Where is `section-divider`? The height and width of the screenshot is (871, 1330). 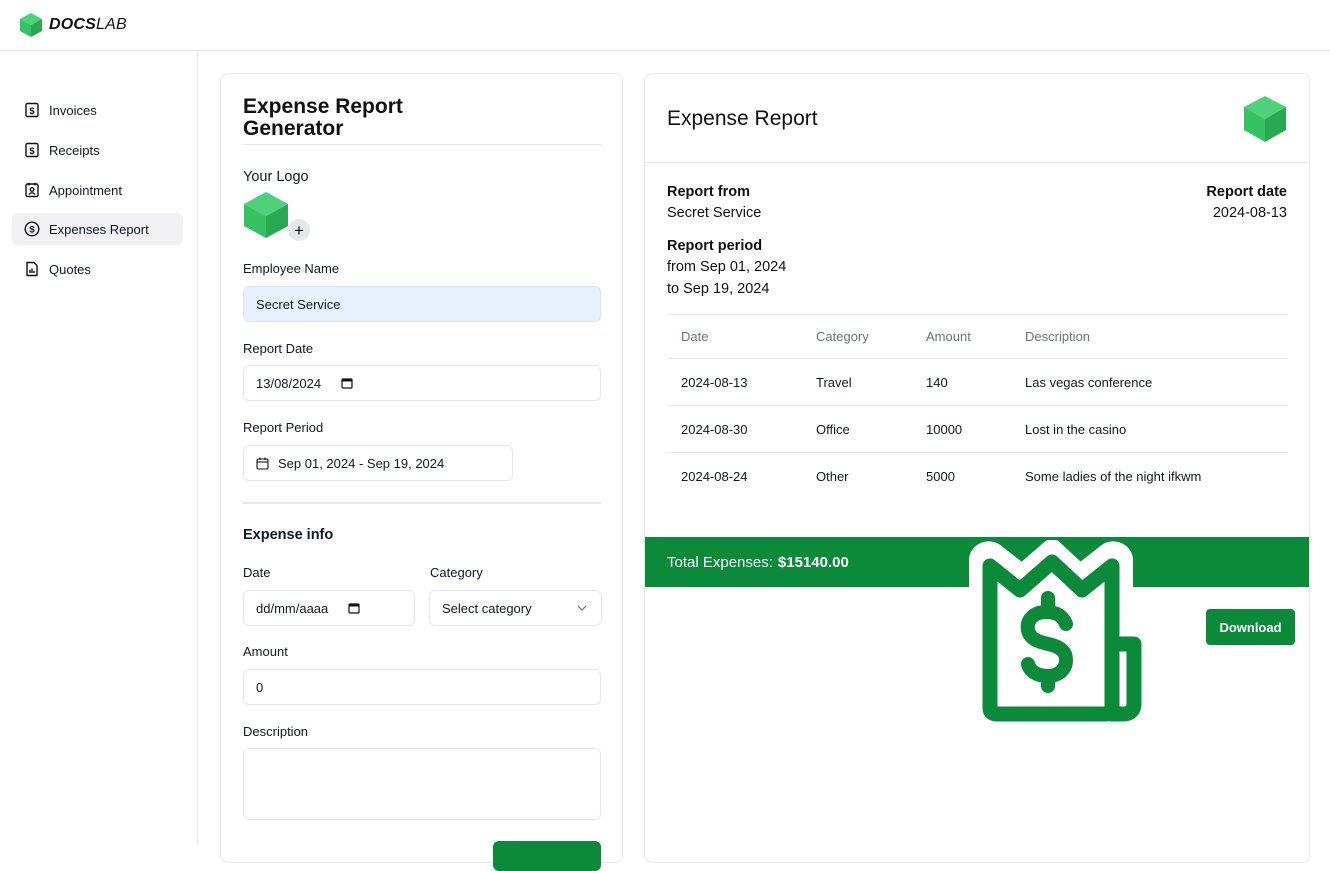
section-divider is located at coordinates (422, 503).